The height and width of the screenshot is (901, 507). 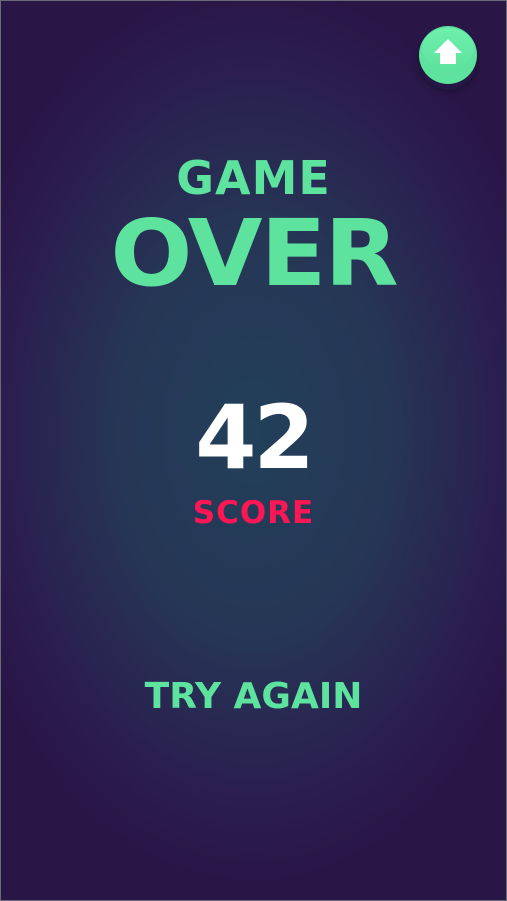 What do you see at coordinates (254, 253) in the screenshot?
I see `game-over-title-line2: OVER` at bounding box center [254, 253].